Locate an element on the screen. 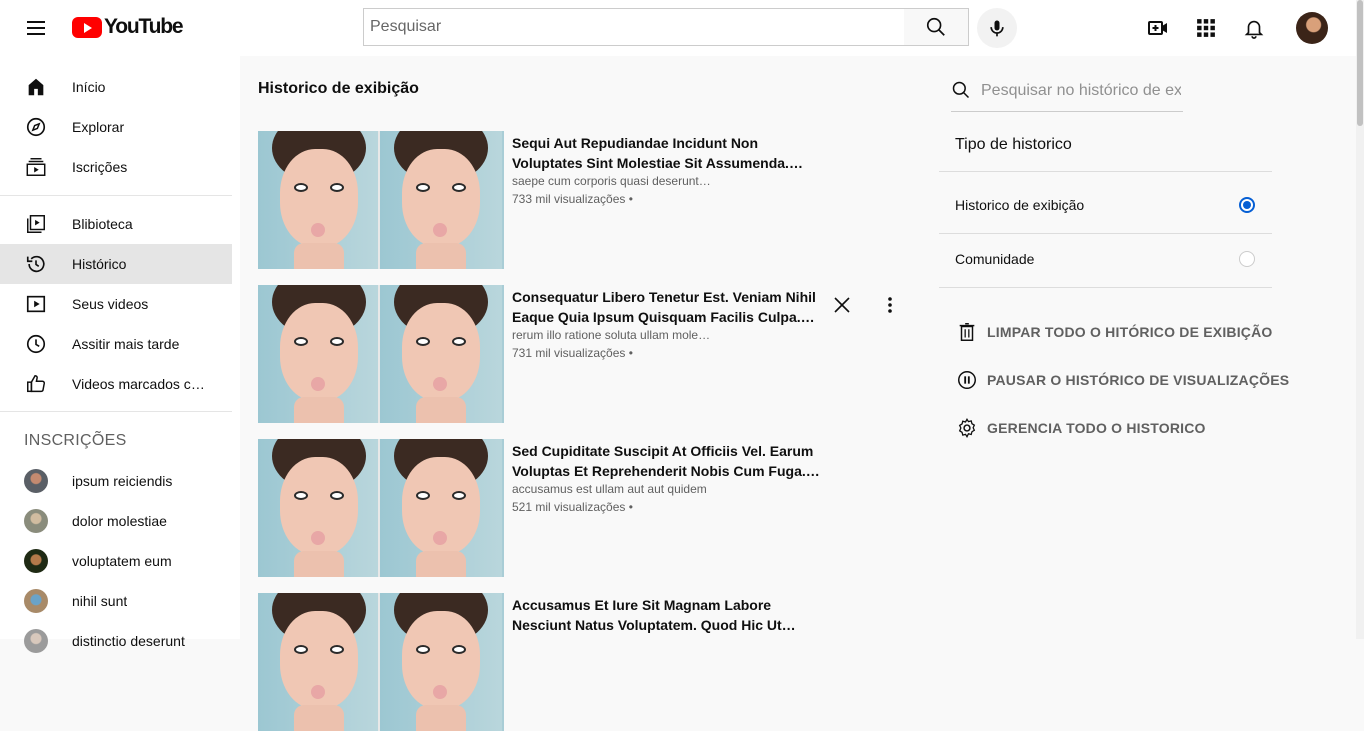 Image resolution: width=1364 pixels, height=731 pixels. video-views: 731 mil visualizações • is located at coordinates (572, 353).